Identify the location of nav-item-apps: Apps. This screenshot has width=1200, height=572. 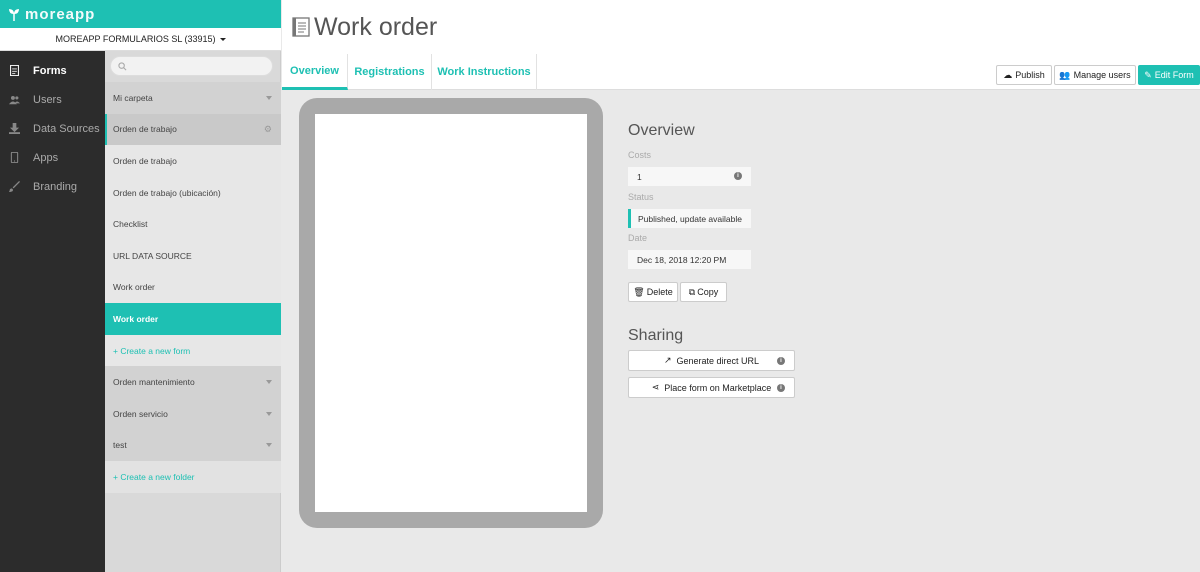
(52, 157).